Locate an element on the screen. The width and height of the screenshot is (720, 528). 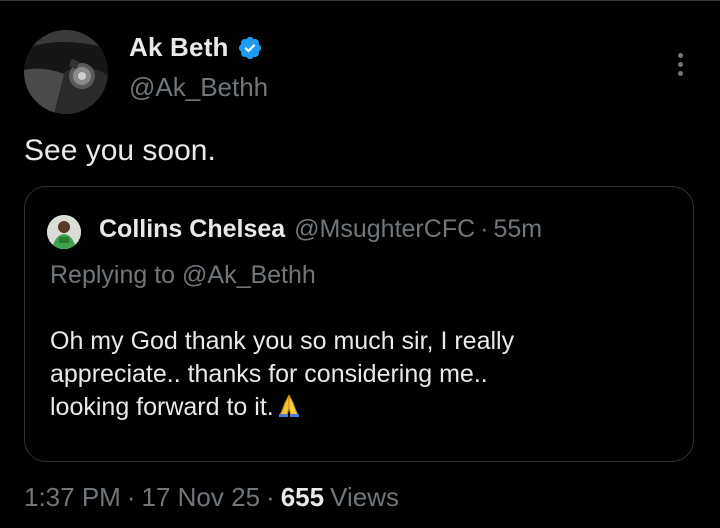
verified-badge-icon is located at coordinates (250, 48).